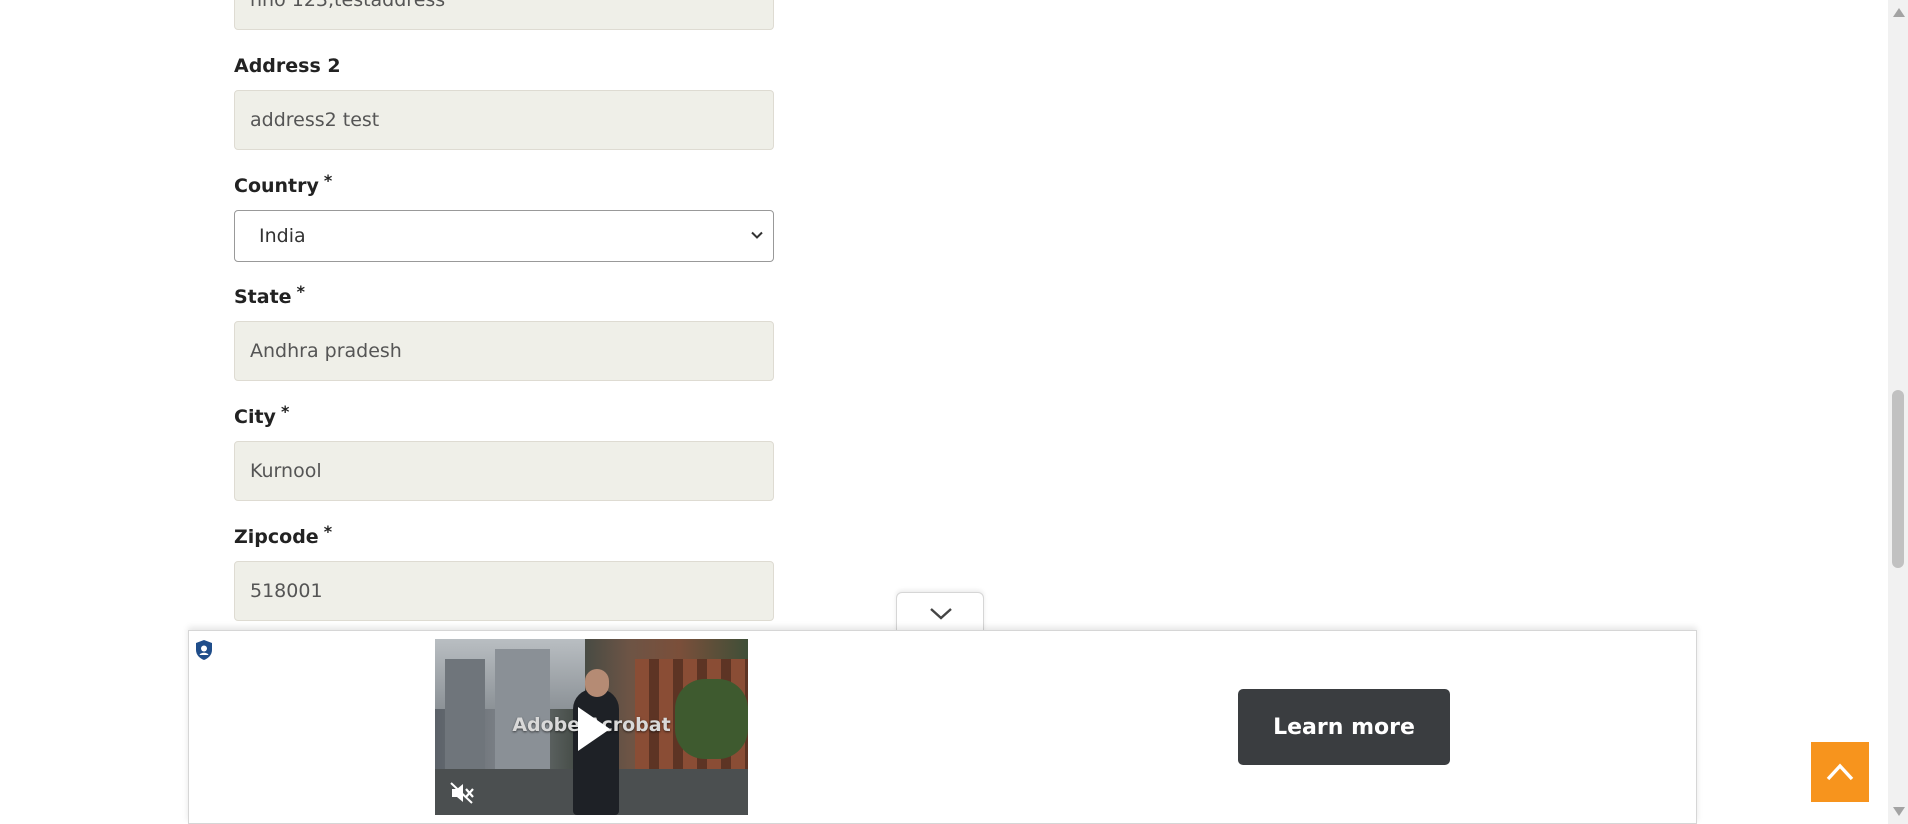 Image resolution: width=1908 pixels, height=824 pixels. What do you see at coordinates (283, 184) in the screenshot?
I see `country-label: Country *` at bounding box center [283, 184].